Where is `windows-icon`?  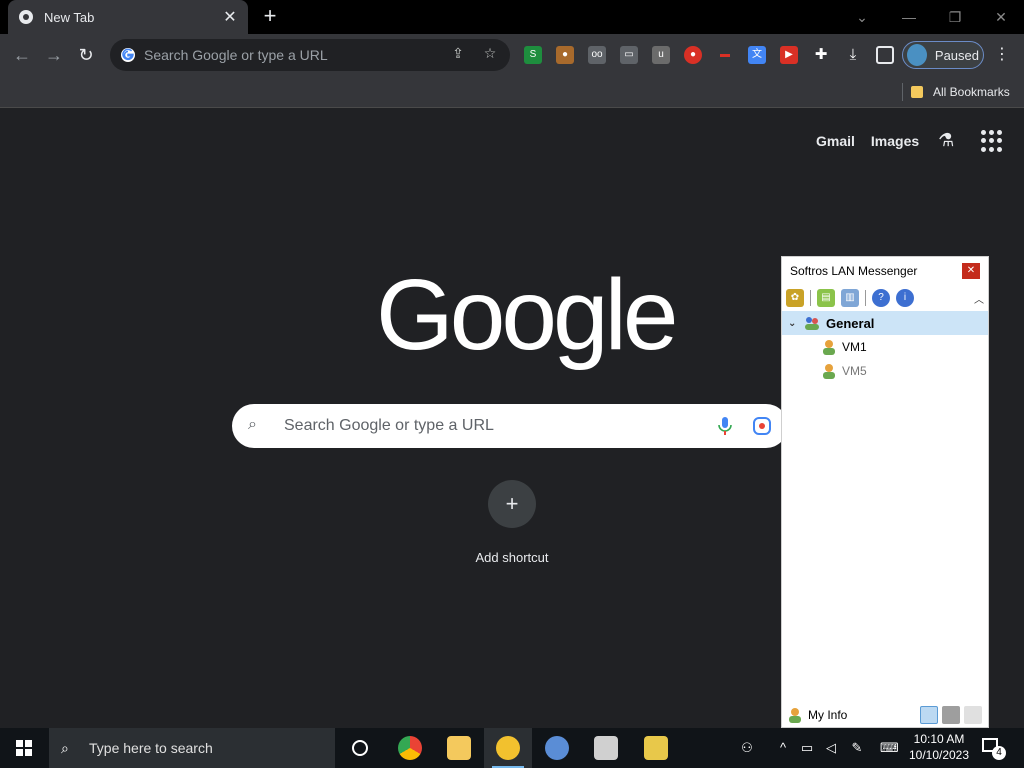
windows-icon is located at coordinates (24, 748).